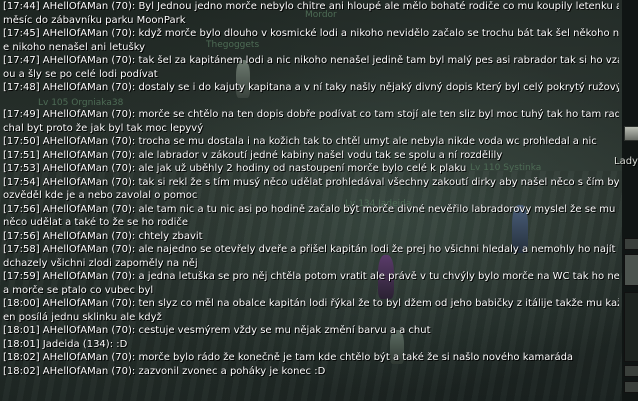  Describe the element at coordinates (100, 195) in the screenshot. I see `chat-line: ozvěděl kde je a nebo zavolal o pomoc` at that location.